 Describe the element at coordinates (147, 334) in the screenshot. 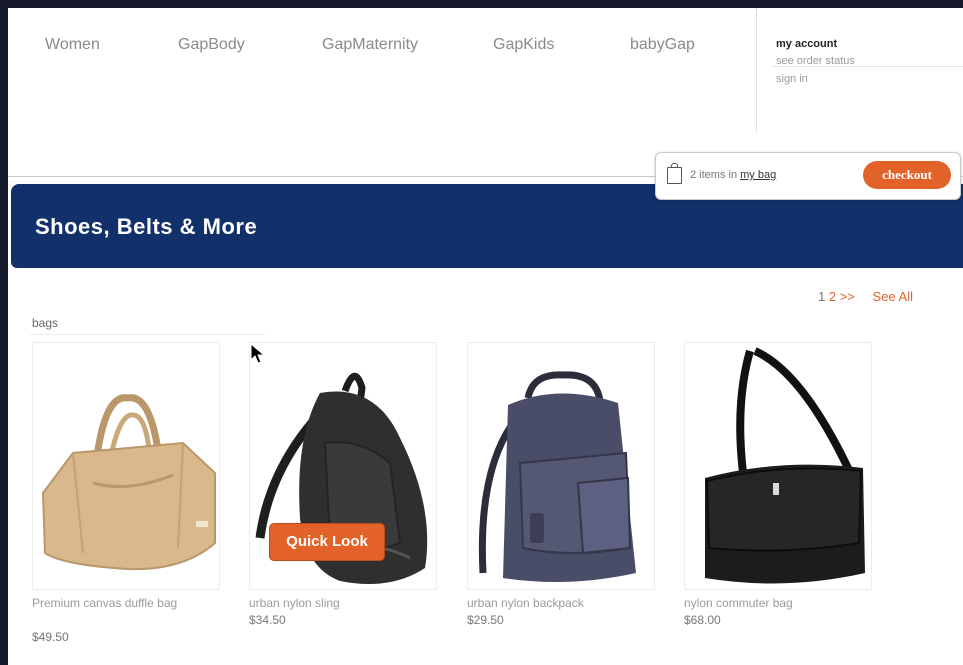

I see `section-divider` at that location.